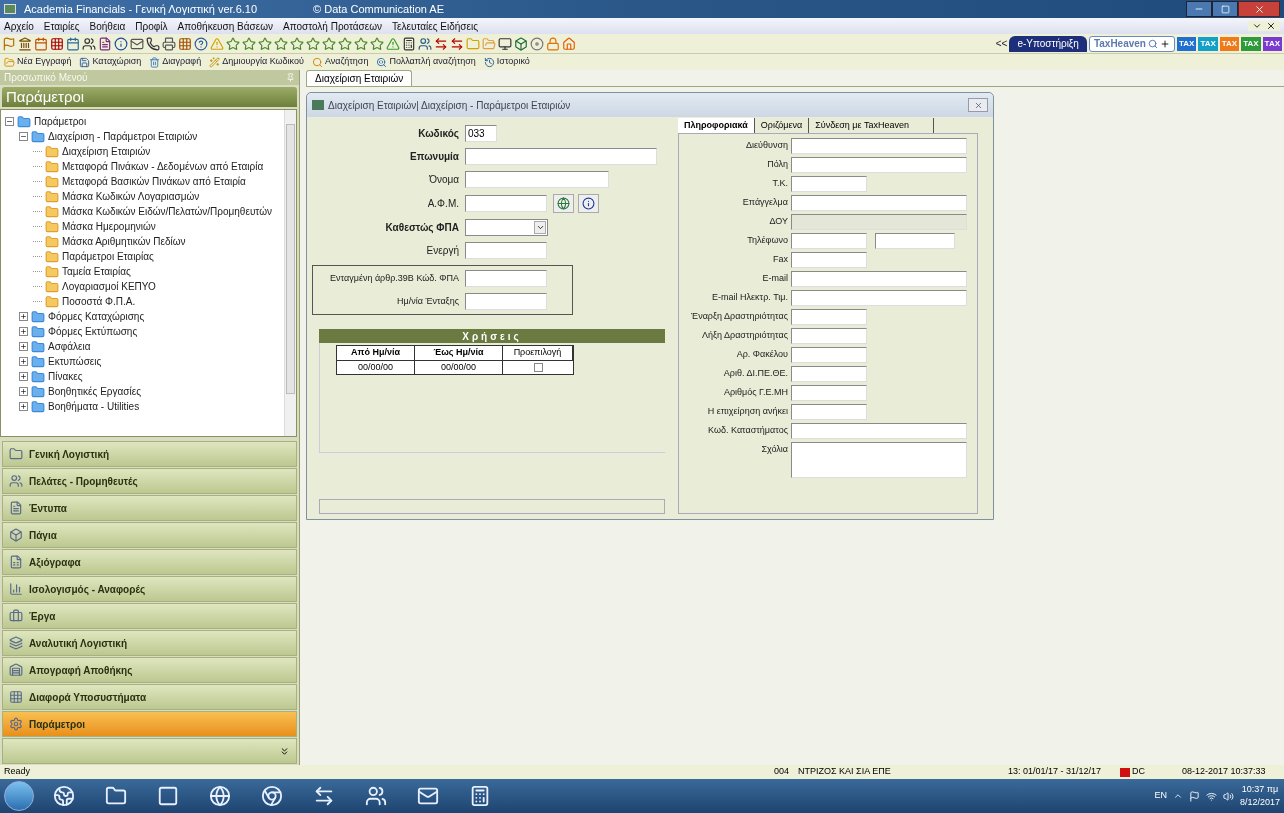 The image size is (1284, 813). Describe the element at coordinates (376, 353) in the screenshot. I see `column-header: Από Ημ/νία` at that location.